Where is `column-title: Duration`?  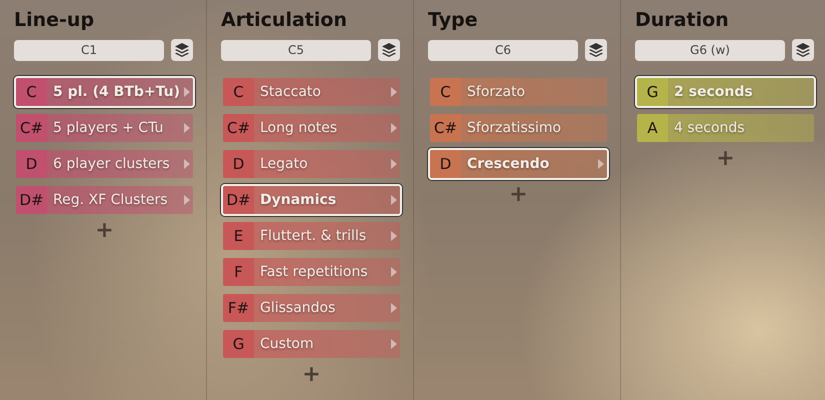 column-title: Duration is located at coordinates (682, 20).